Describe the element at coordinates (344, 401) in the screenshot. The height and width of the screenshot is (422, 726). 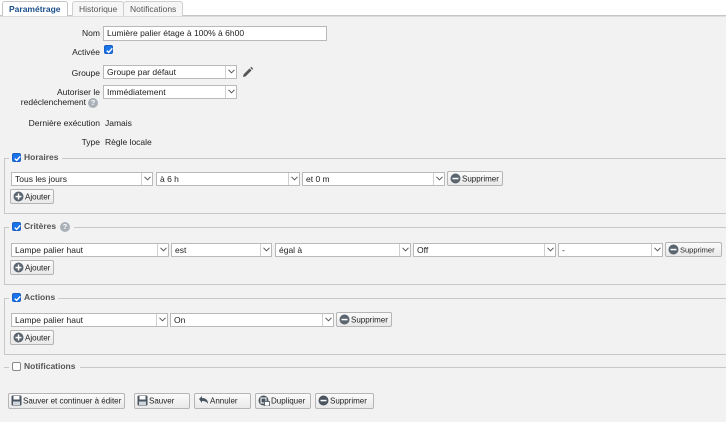
I see `delete-button: Supprimer` at that location.